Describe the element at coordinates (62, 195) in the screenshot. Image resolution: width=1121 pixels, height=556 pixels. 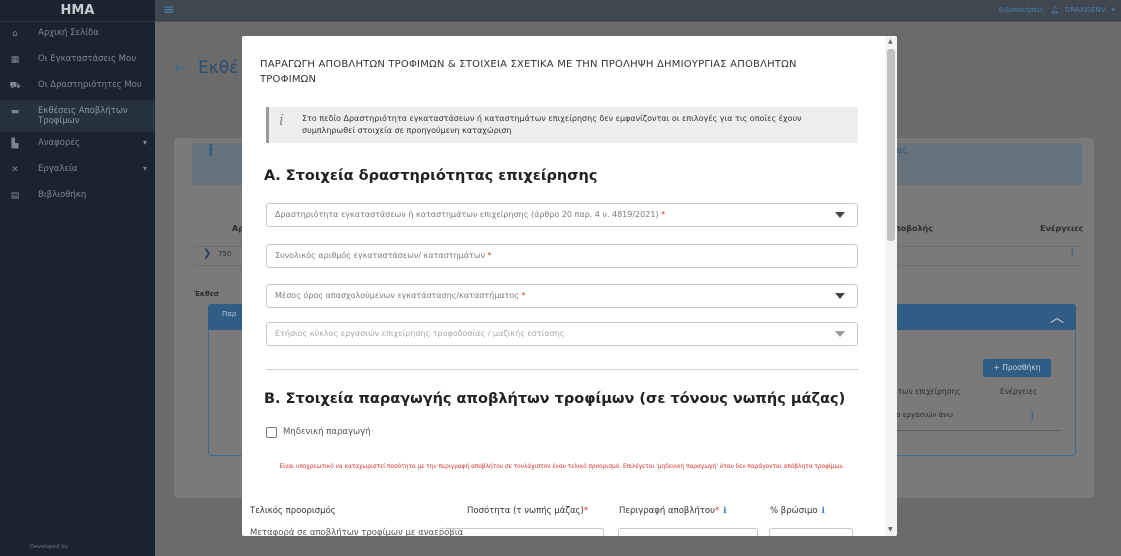
I see `sidebar-item-label: Βιβλιοθήκη` at that location.